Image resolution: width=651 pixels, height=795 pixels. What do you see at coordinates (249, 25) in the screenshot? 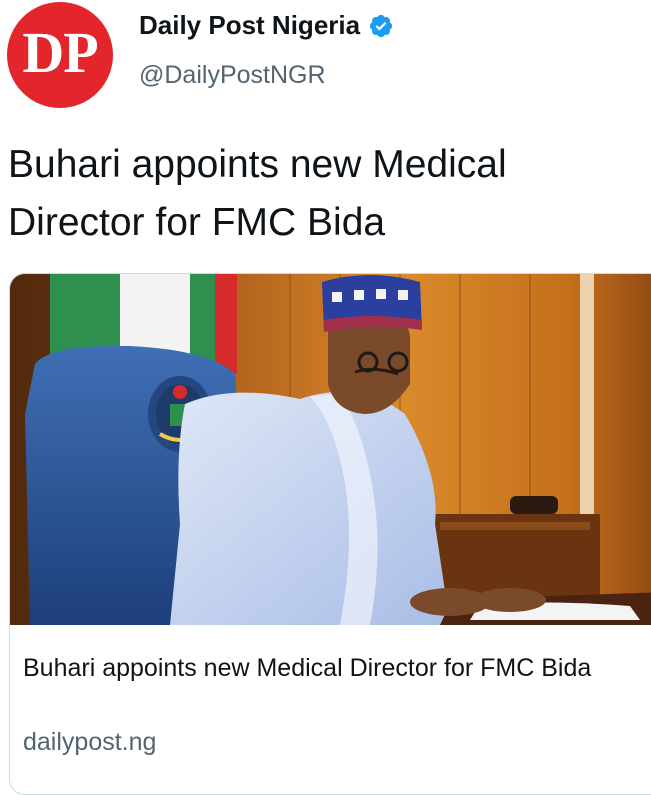
I see `author-display-name: Daily Post Nigeria` at bounding box center [249, 25].